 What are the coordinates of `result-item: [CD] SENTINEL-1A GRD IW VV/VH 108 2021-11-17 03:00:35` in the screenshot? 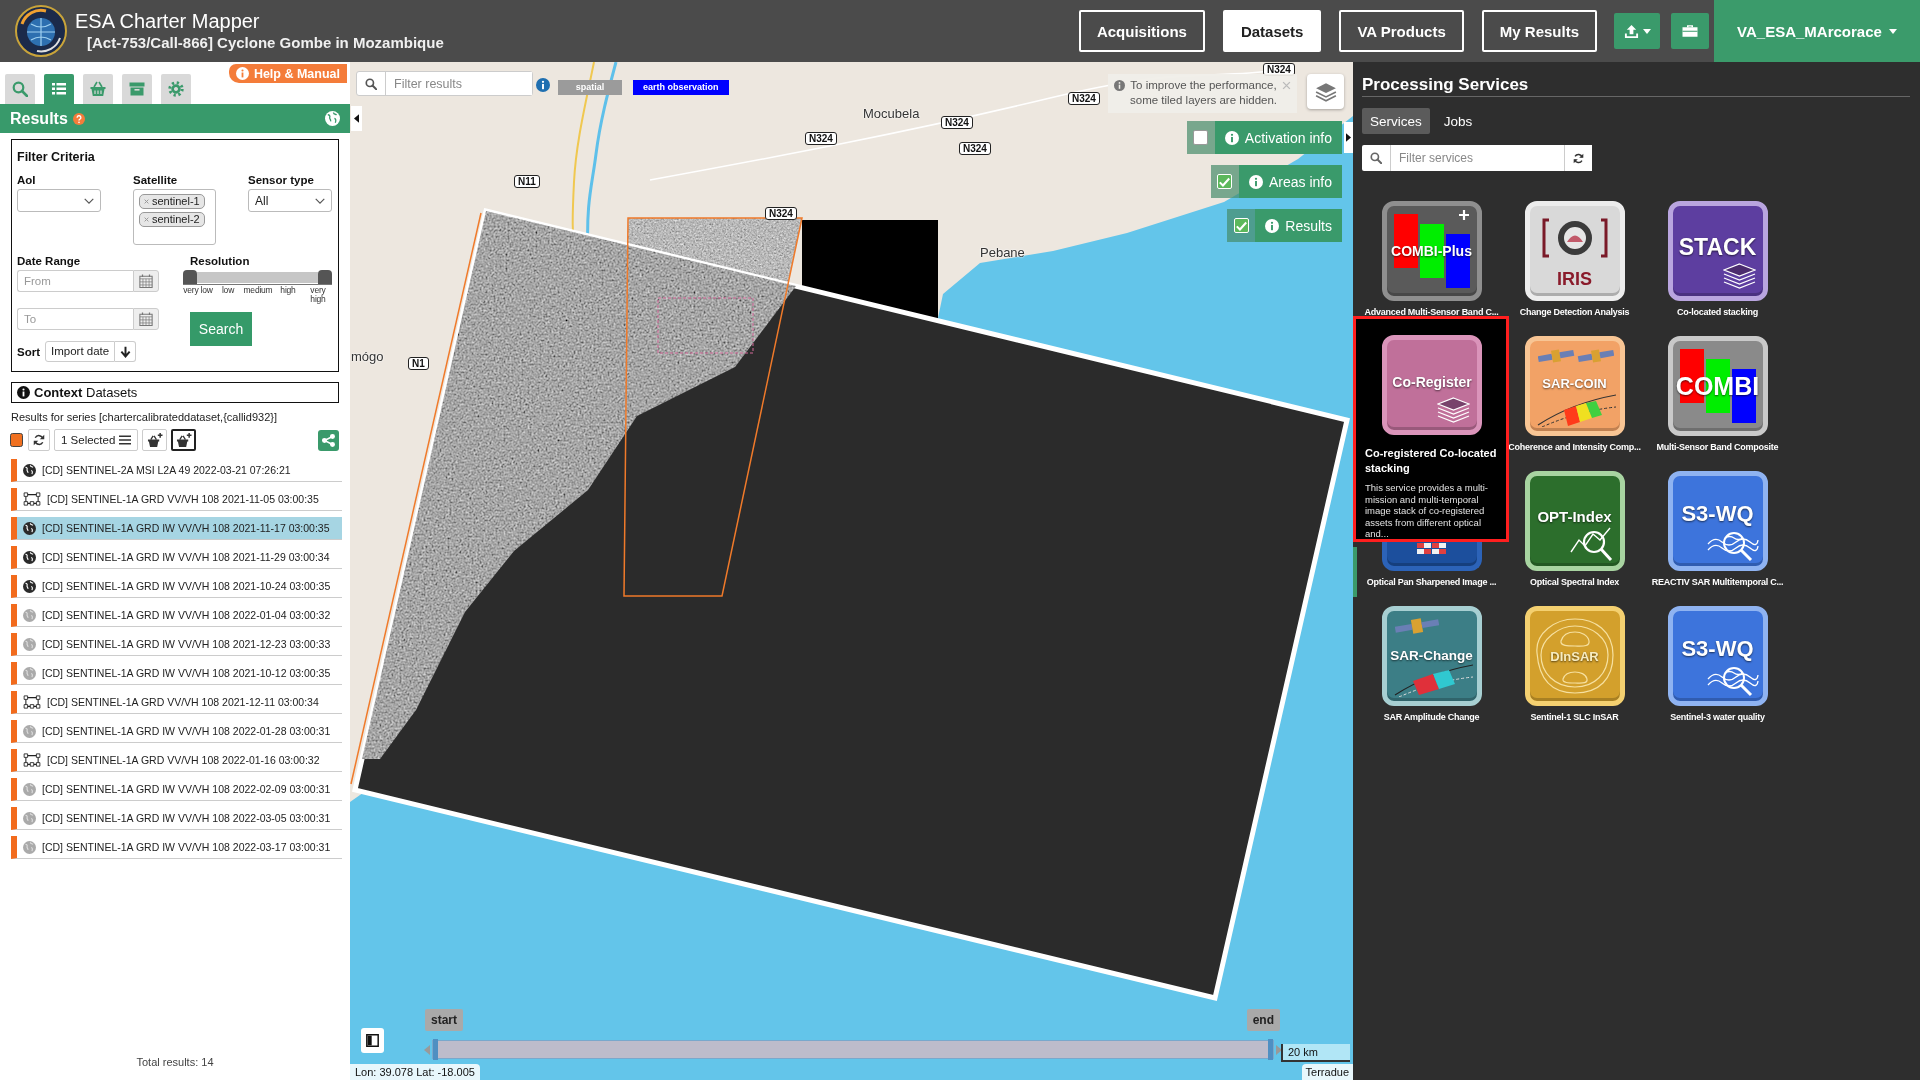 It's located at (176, 528).